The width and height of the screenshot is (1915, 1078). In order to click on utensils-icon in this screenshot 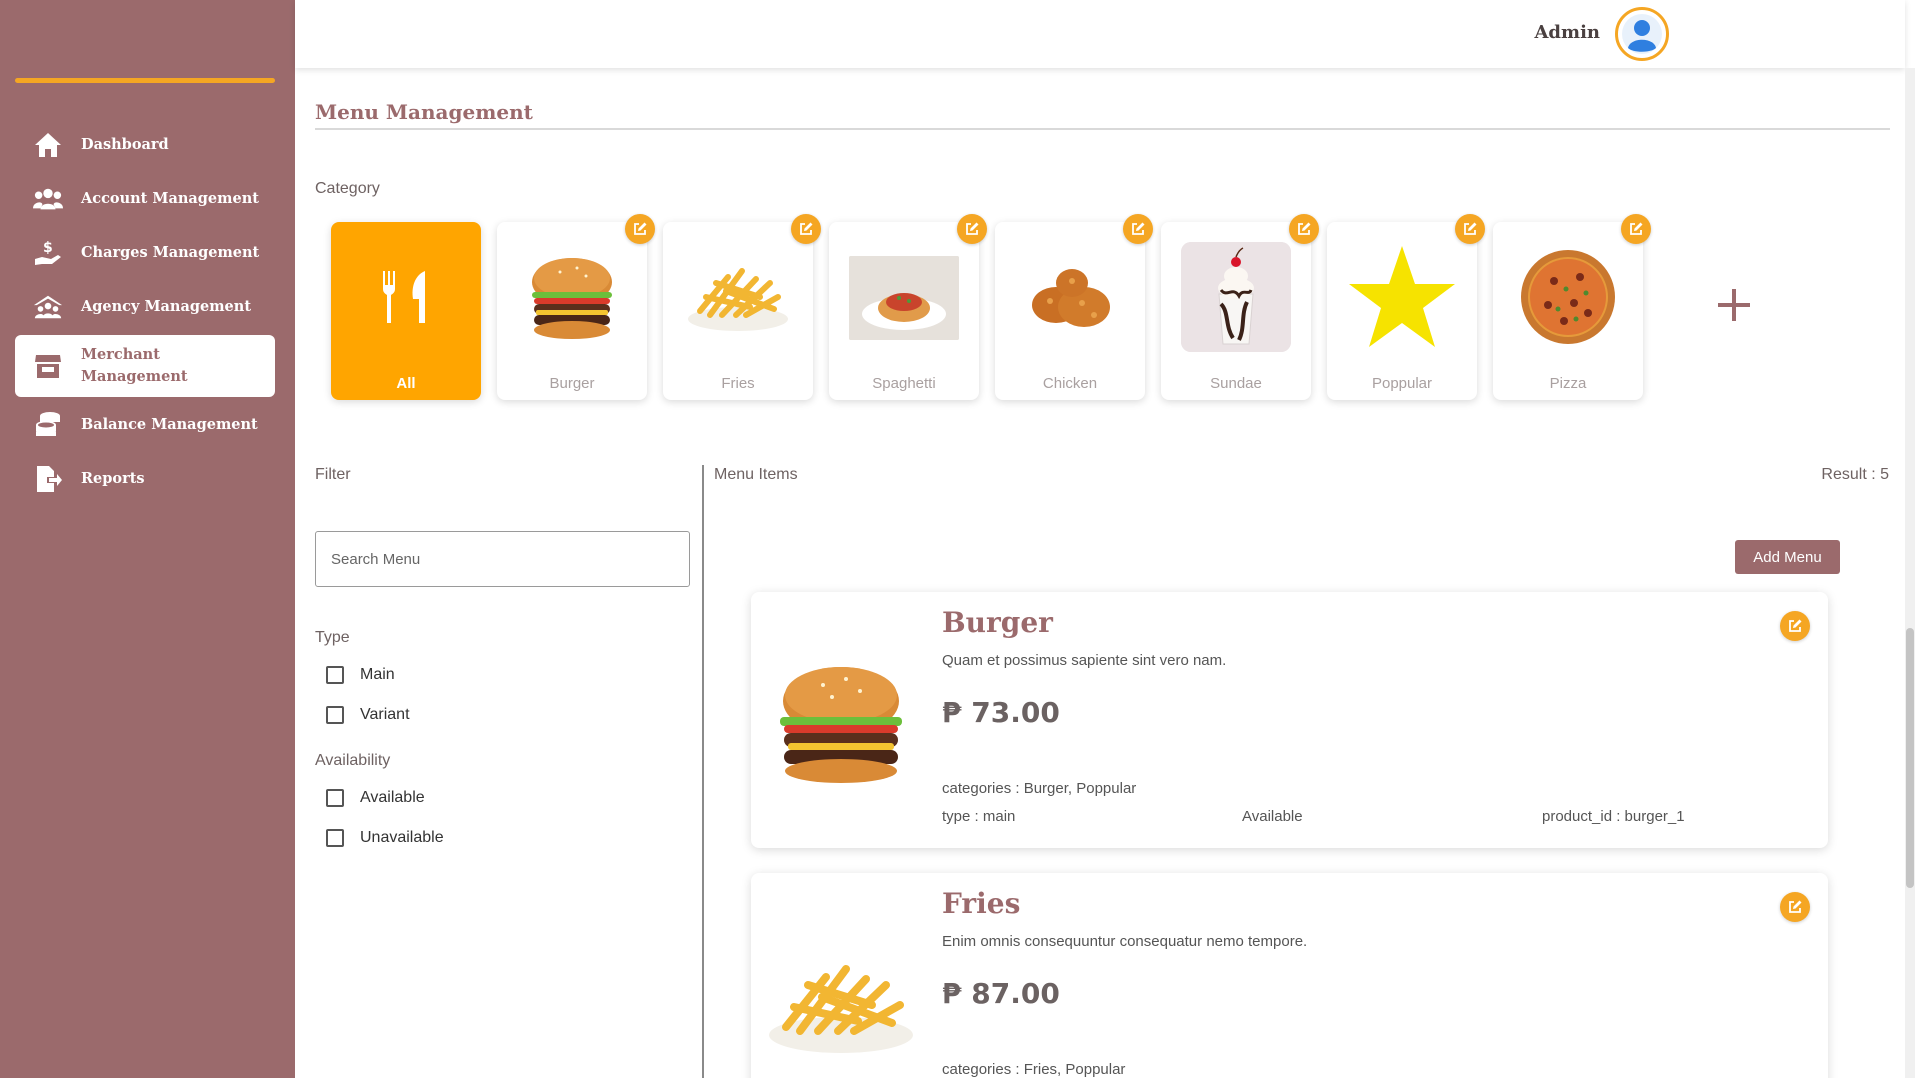, I will do `click(406, 297)`.